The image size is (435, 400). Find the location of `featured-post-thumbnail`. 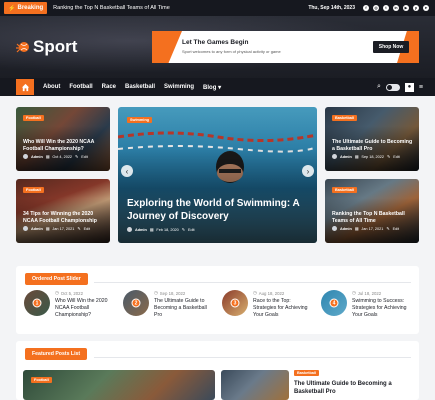

featured-post-thumbnail is located at coordinates (255, 385).